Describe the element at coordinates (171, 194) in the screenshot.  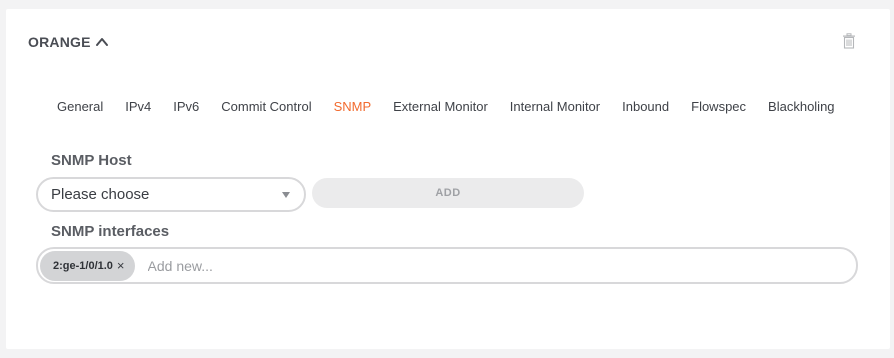
I see `snmp-host-select: Please choose` at that location.